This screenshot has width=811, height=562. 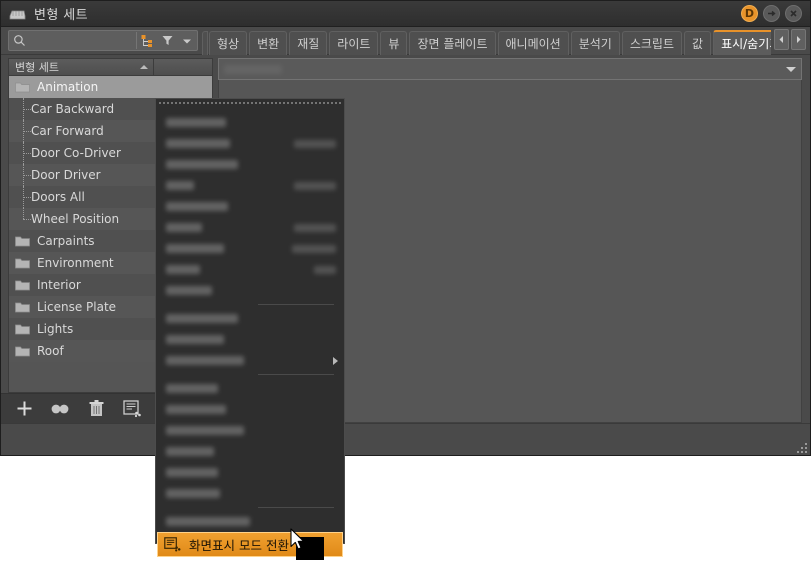 I want to click on tab-geometry: 형상, so click(x=228, y=42).